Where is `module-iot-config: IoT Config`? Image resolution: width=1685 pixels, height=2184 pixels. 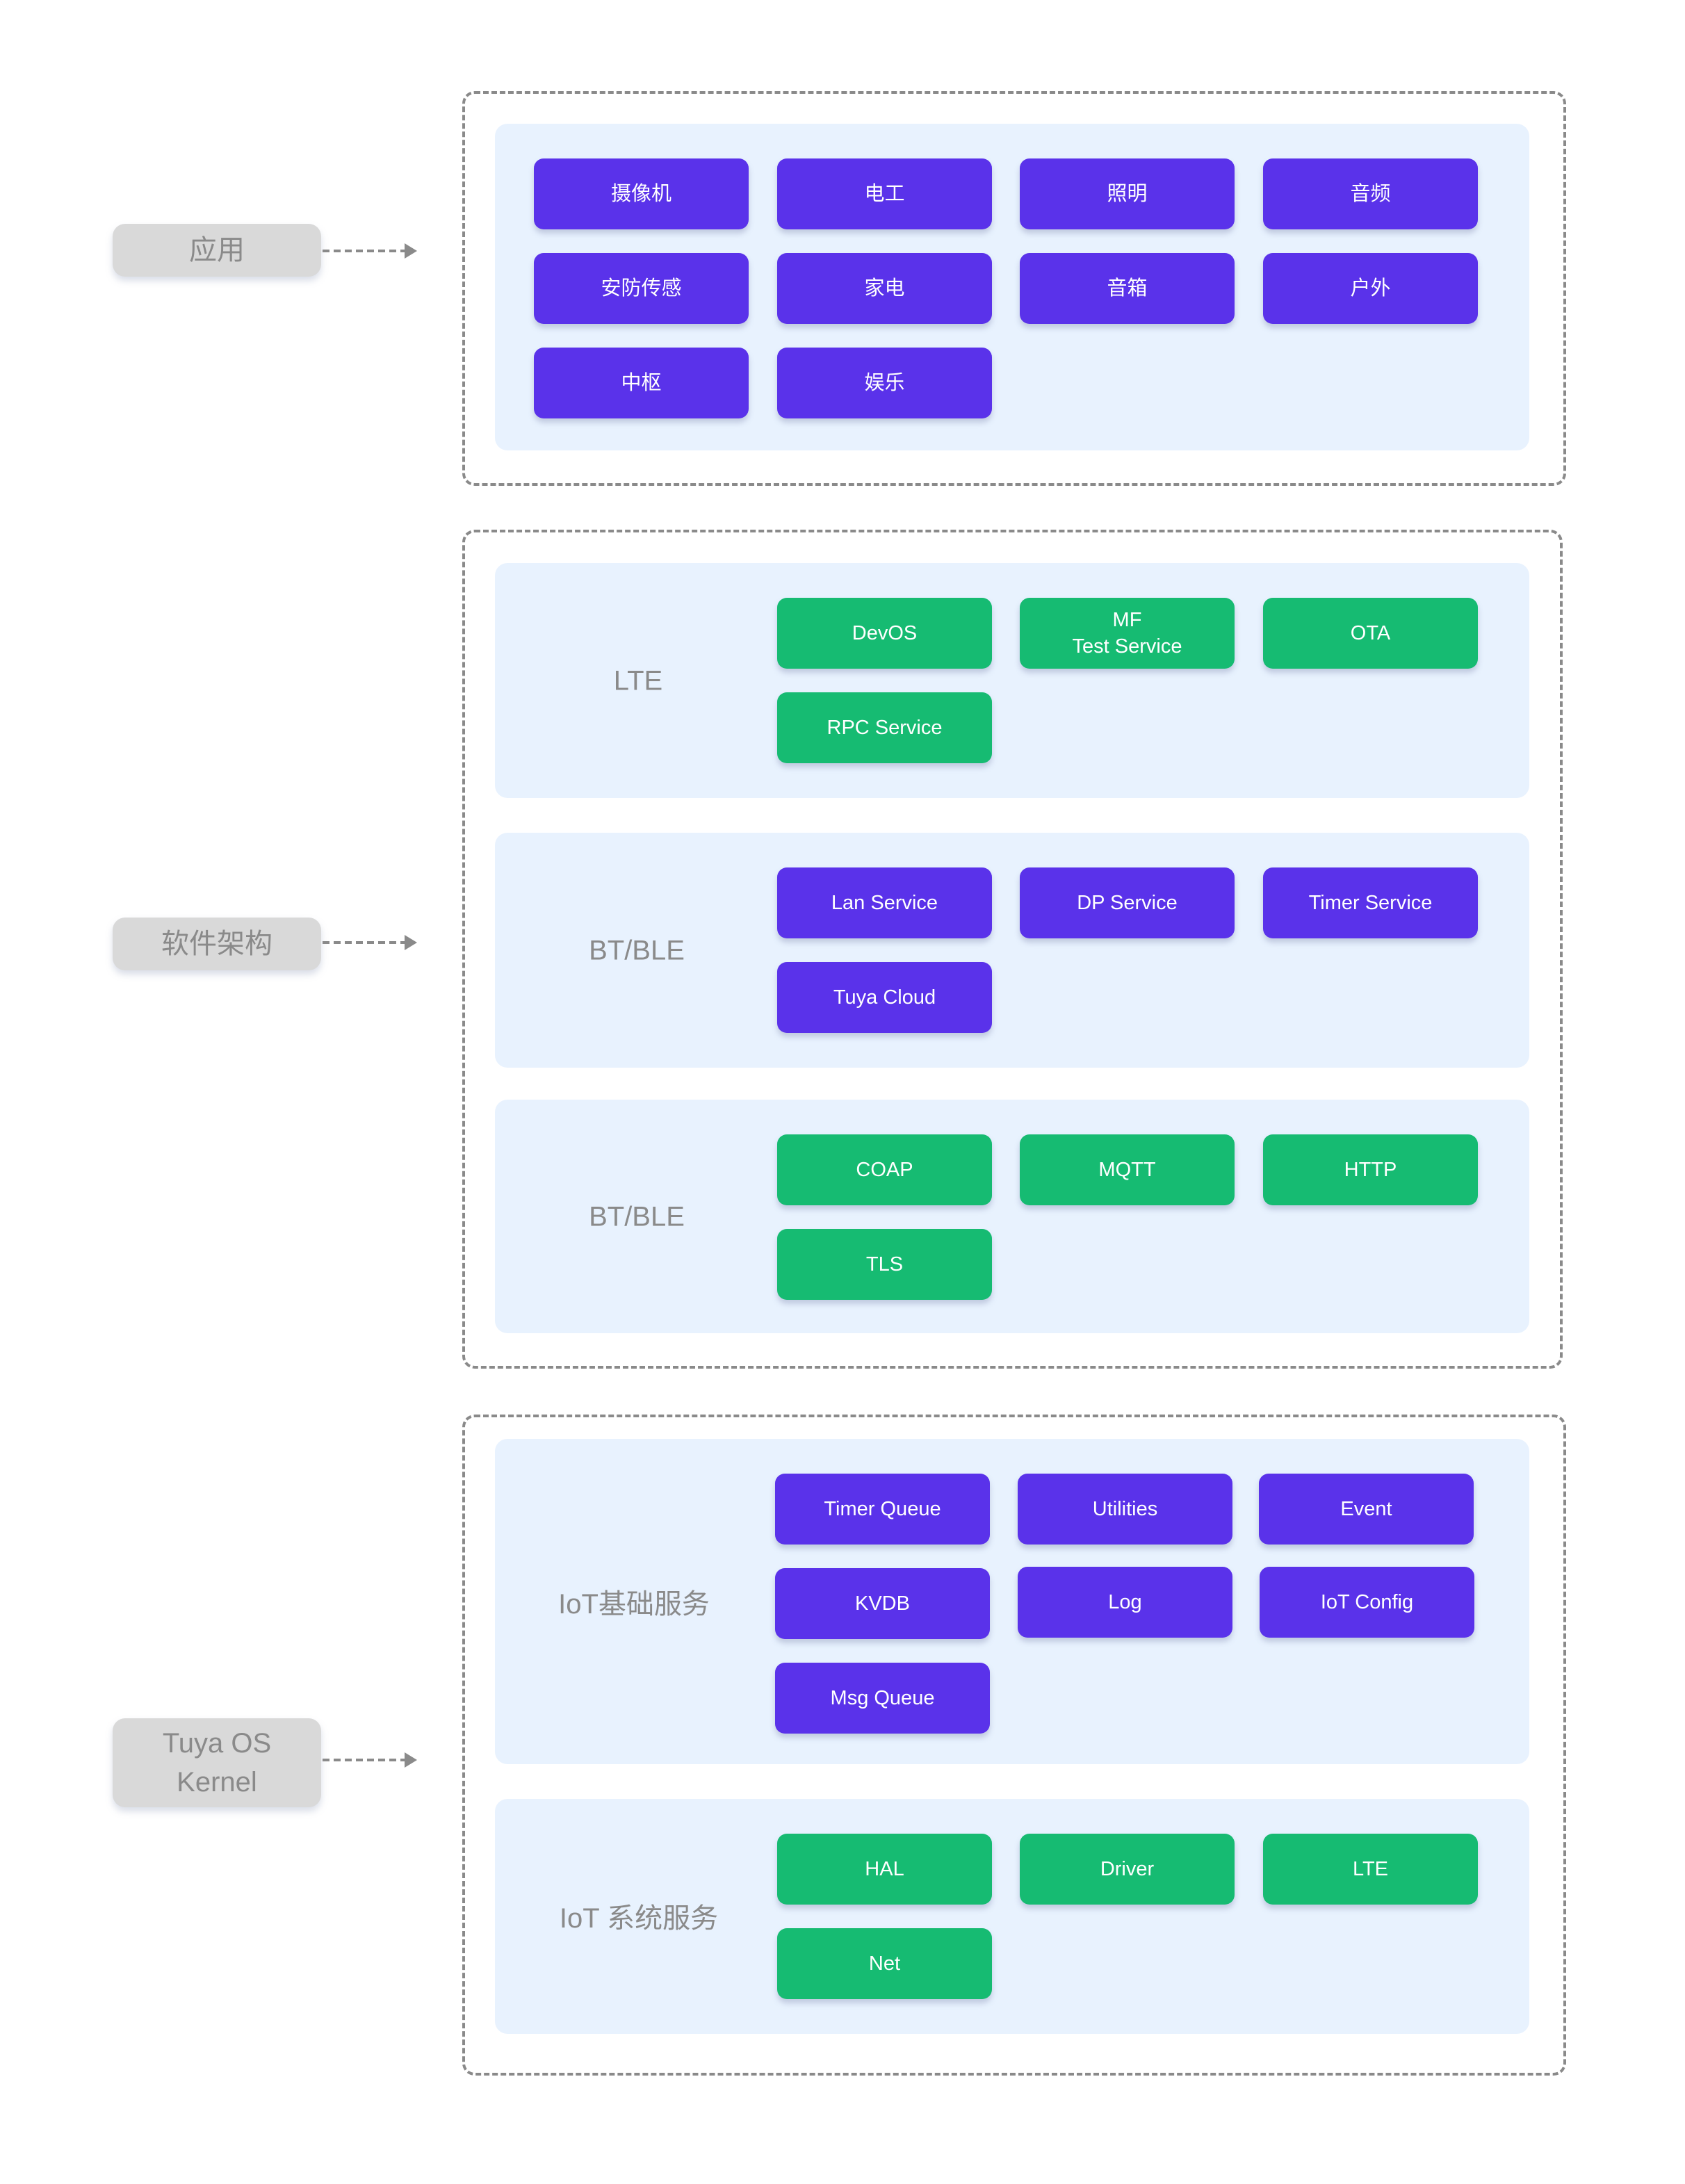
module-iot-config: IoT Config is located at coordinates (1367, 1602).